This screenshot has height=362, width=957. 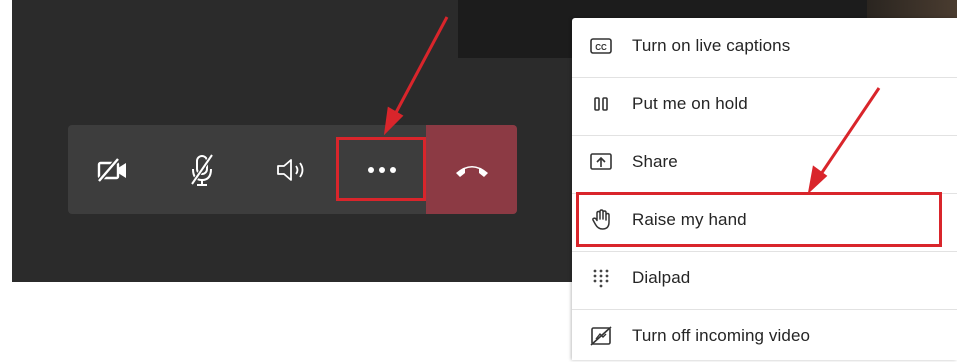 What do you see at coordinates (721, 335) in the screenshot?
I see `menu-item-label: Turn off incoming video` at bounding box center [721, 335].